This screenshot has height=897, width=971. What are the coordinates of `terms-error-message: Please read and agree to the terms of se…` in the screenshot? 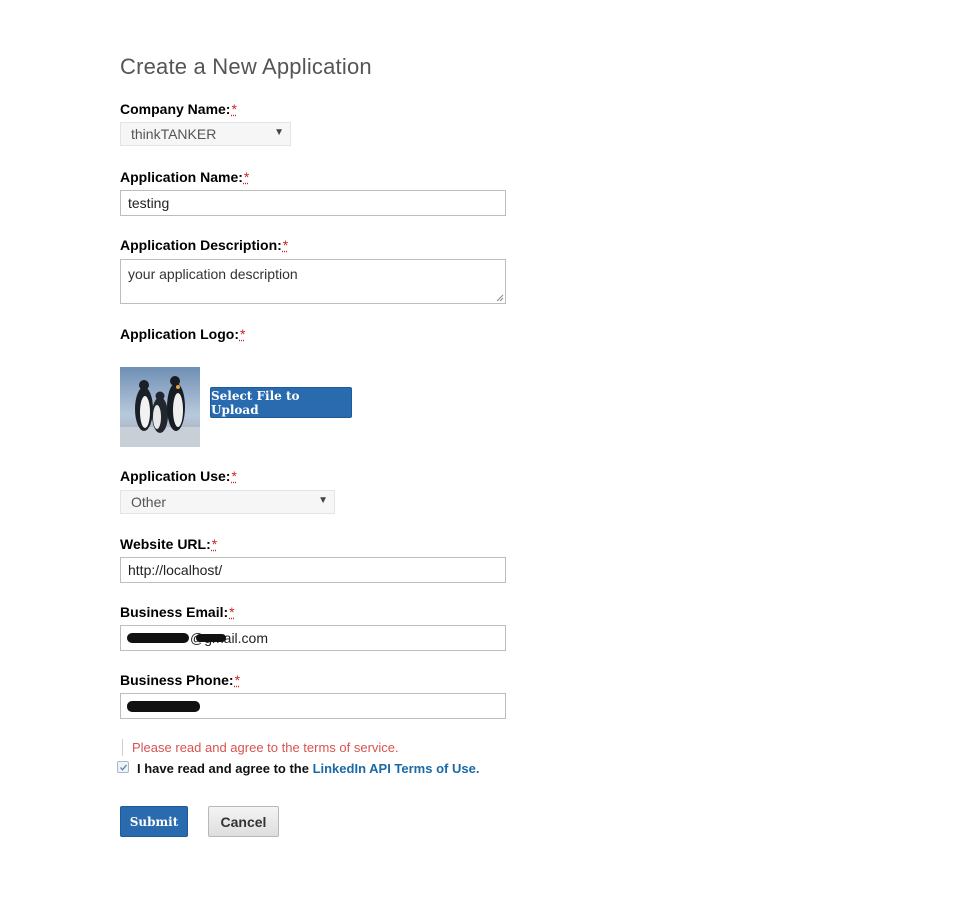 It's located at (265, 747).